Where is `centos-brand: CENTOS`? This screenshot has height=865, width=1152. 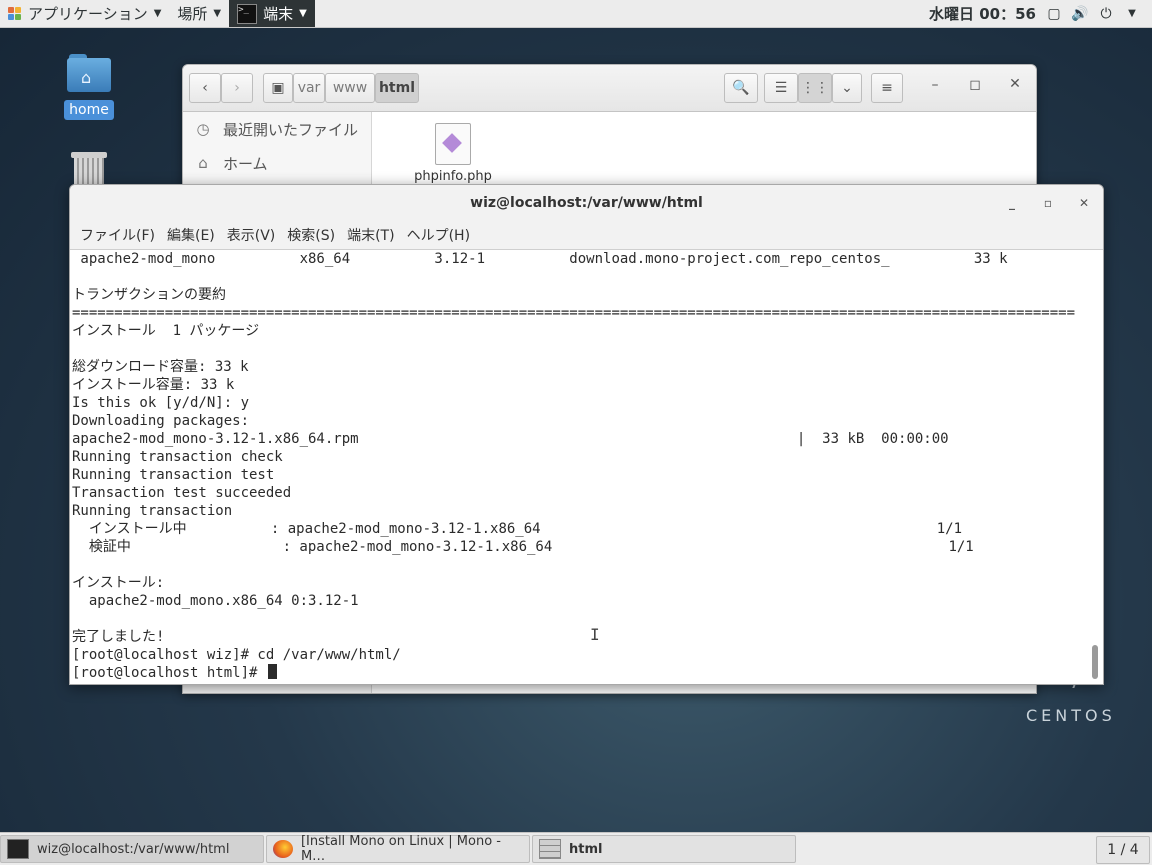 centos-brand: CENTOS is located at coordinates (1071, 715).